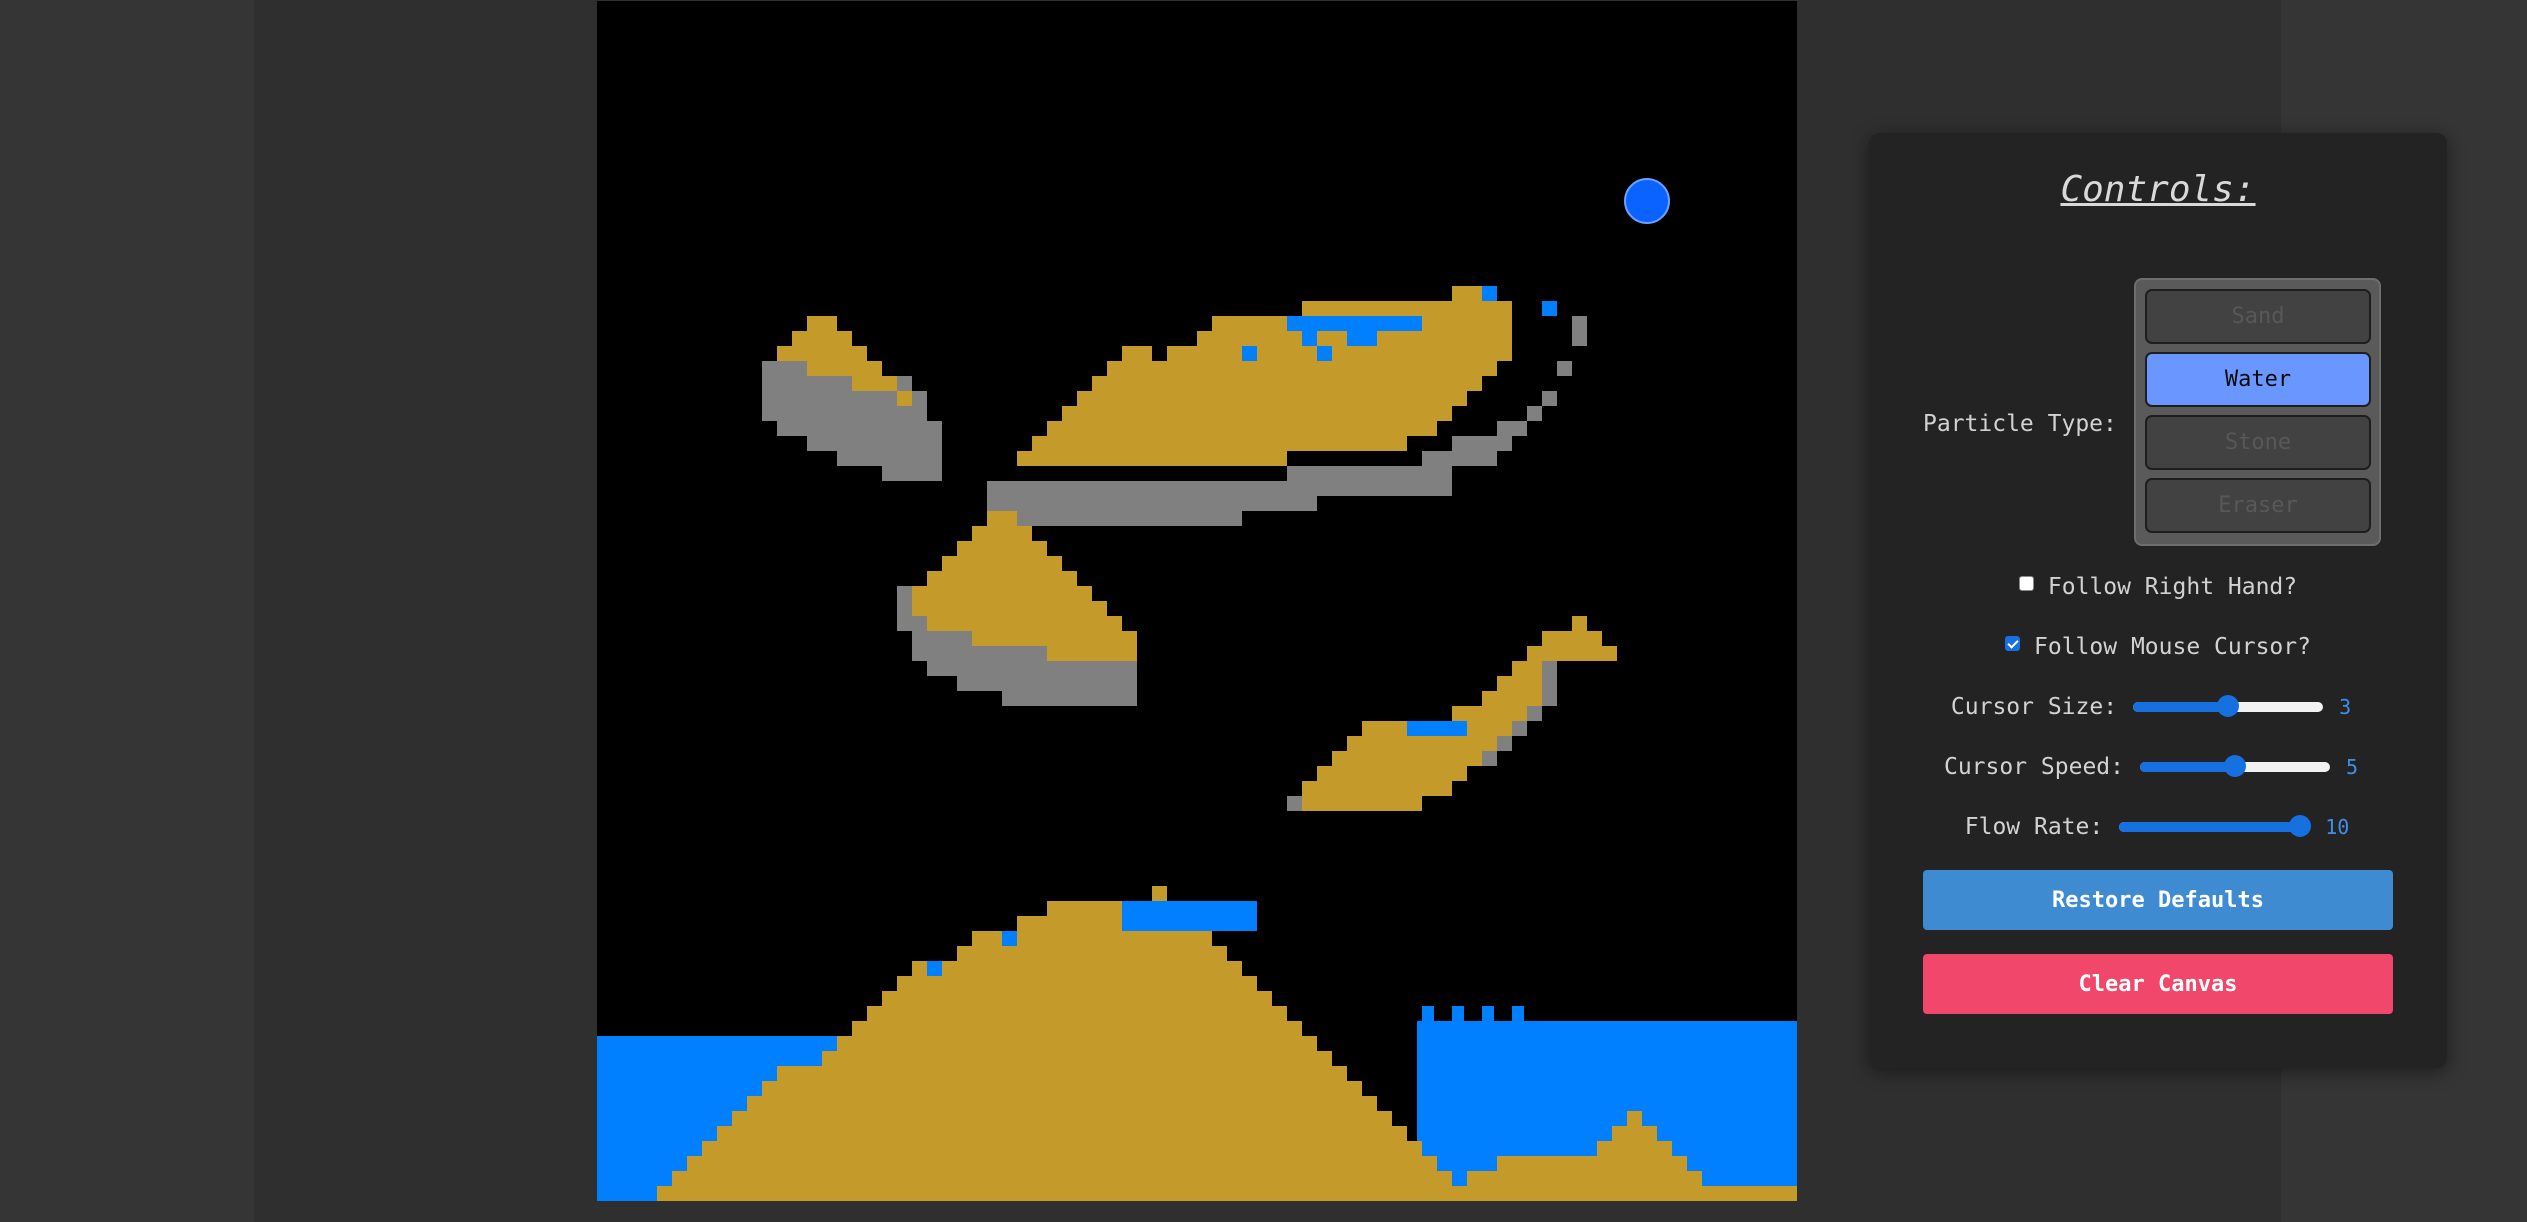 The width and height of the screenshot is (2527, 1222). I want to click on flow-rate-label: Flow Rate:, so click(2034, 827).